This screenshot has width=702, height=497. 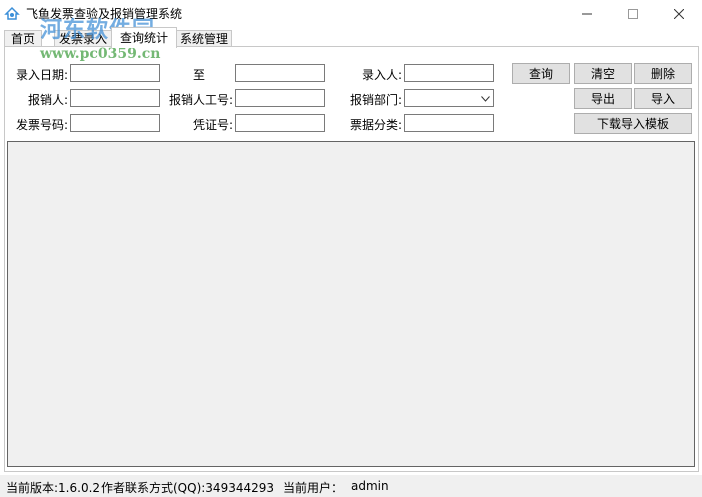 I want to click on entry-date-label: 录入日期:, so click(x=41, y=75).